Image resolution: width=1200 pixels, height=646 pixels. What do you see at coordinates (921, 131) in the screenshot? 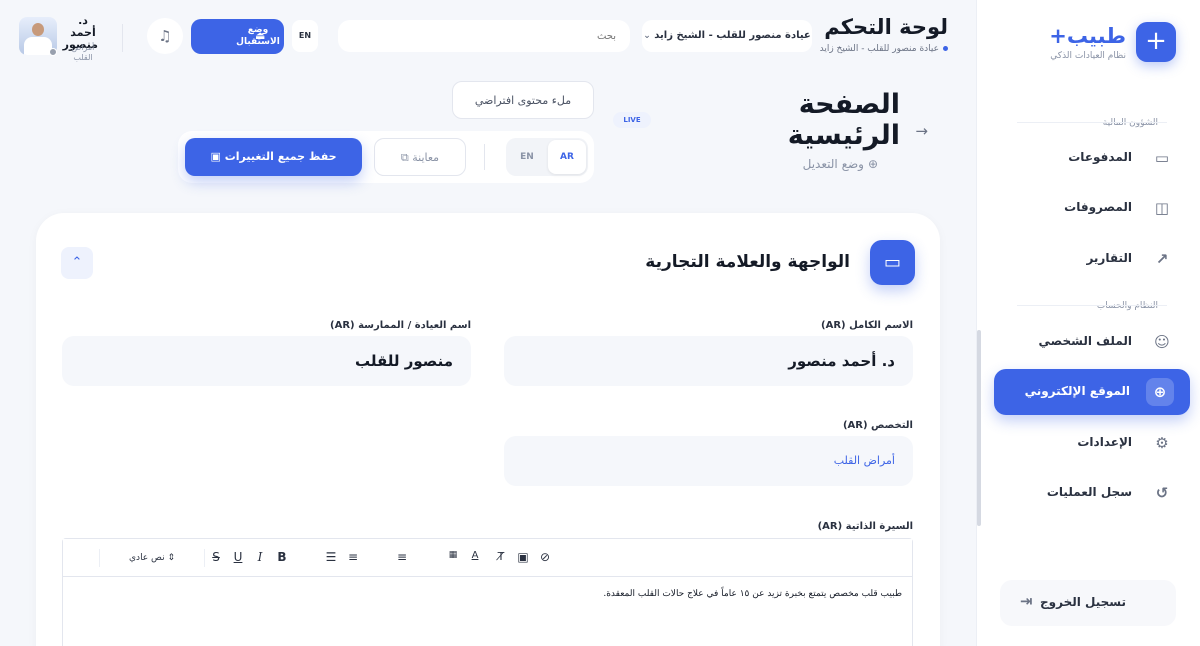
I see `back-arrow-icon: →` at bounding box center [921, 131].